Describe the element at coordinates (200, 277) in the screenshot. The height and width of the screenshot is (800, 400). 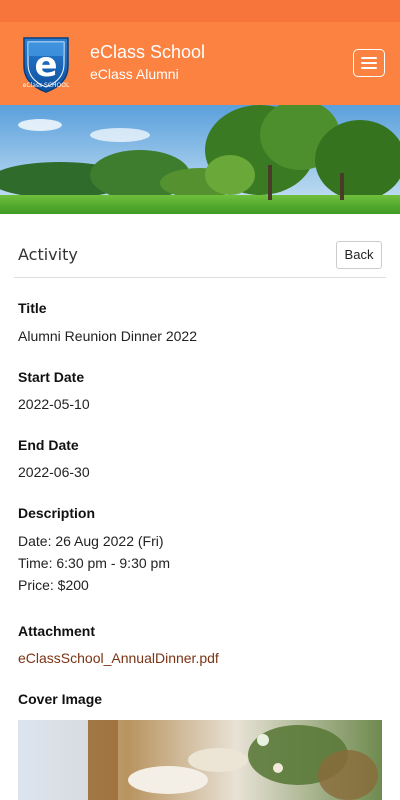
I see `divider` at that location.